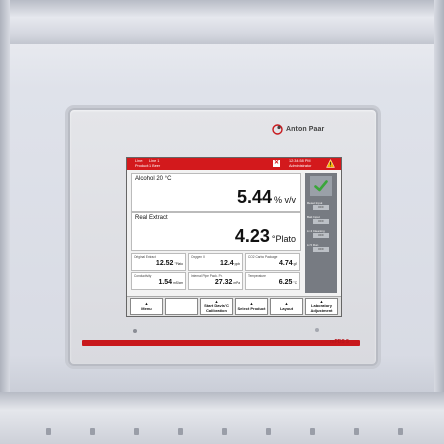 The height and width of the screenshot is (444, 444). Describe the element at coordinates (135, 331) in the screenshot. I see `status-led` at that location.